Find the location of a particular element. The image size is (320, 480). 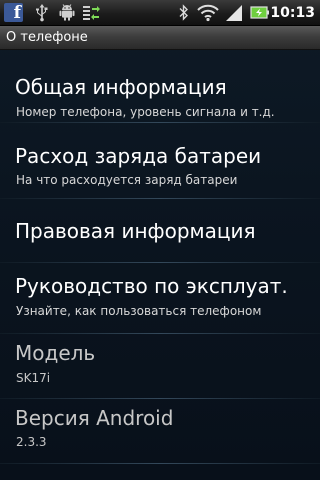

sync-icon is located at coordinates (91, 13).